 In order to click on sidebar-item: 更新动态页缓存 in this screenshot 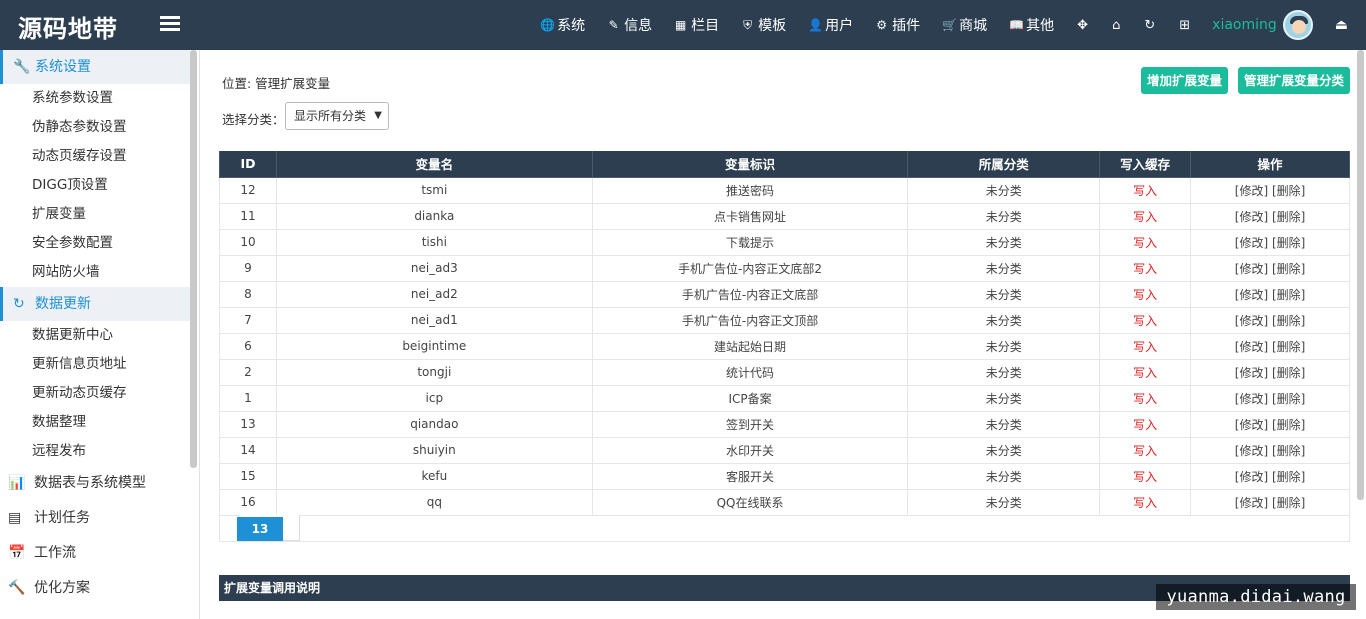, I will do `click(95, 393)`.